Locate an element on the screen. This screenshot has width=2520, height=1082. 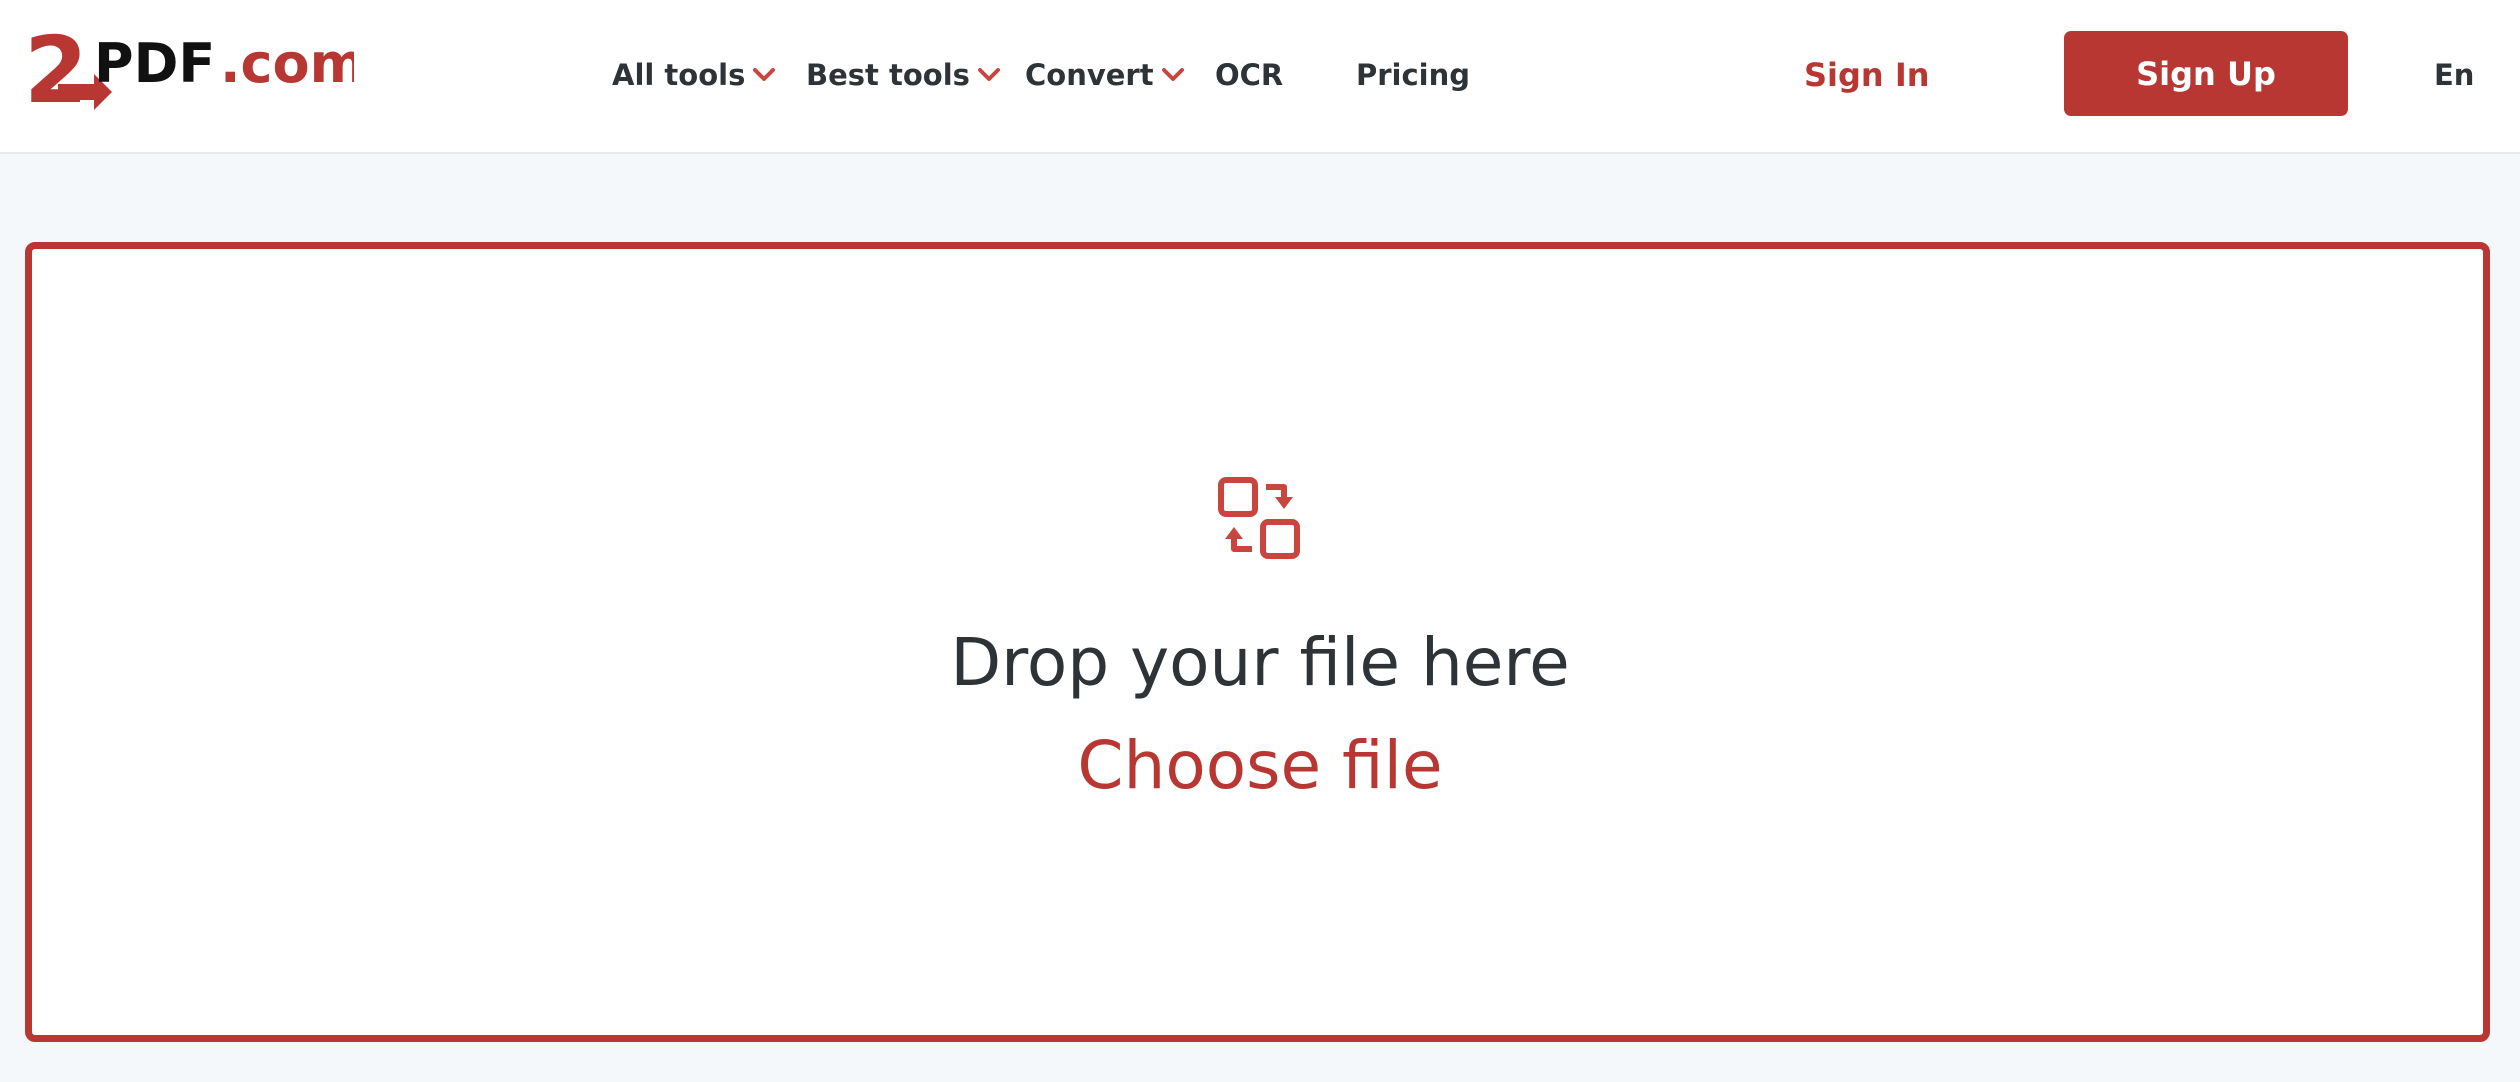
nav-ocr-label: OCR is located at coordinates (1249, 75).